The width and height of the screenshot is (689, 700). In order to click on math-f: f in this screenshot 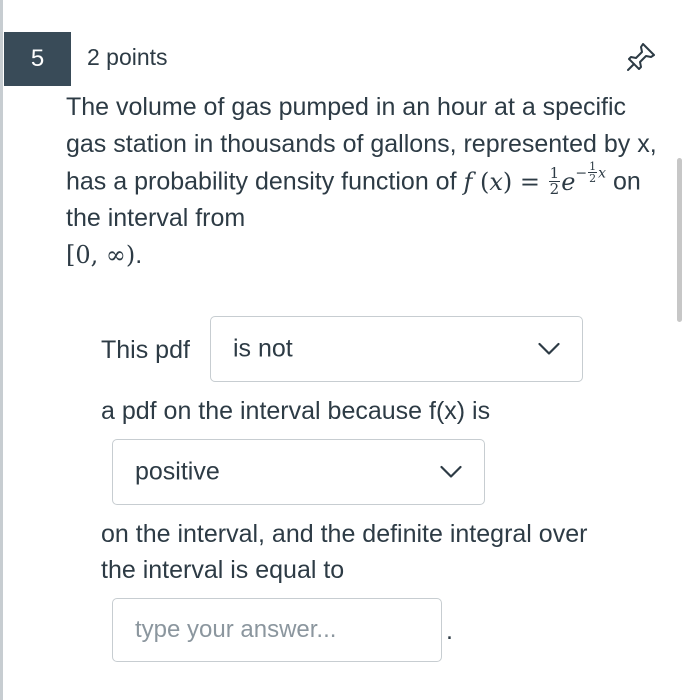, I will do `click(468, 181)`.